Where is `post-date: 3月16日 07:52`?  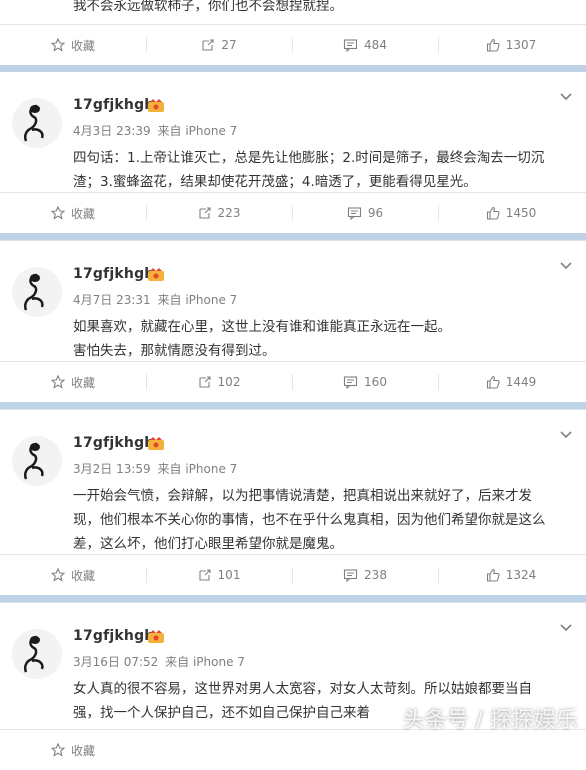 post-date: 3月16日 07:52 is located at coordinates (115, 662).